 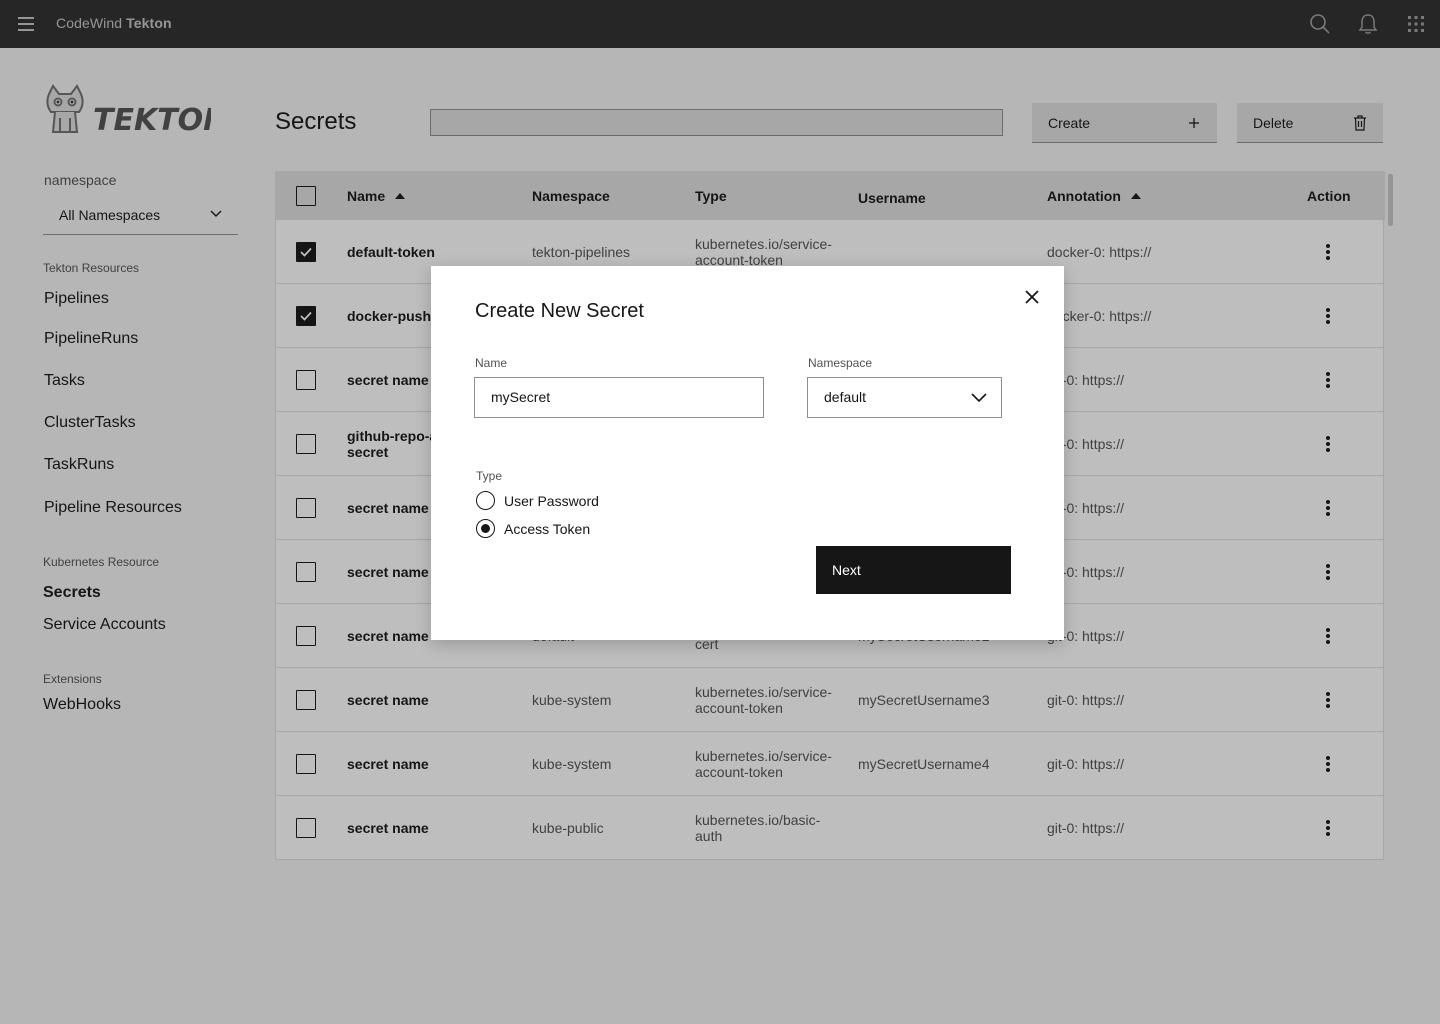 I want to click on namespace-select-value: default, so click(x=845, y=397).